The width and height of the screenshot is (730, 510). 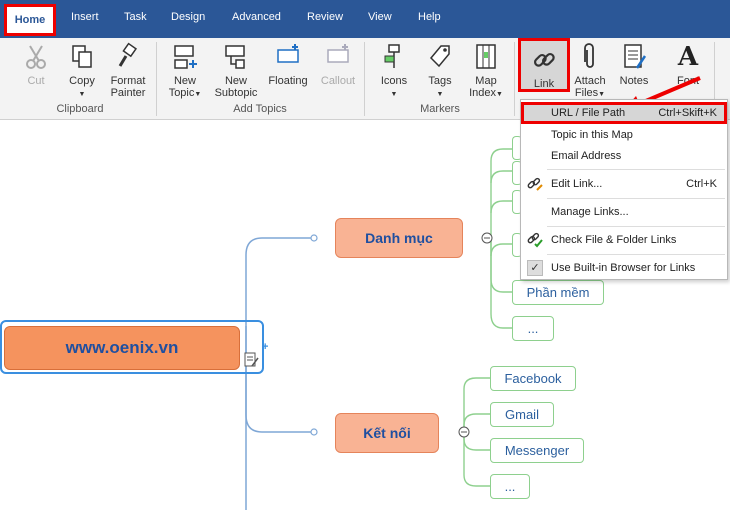 What do you see at coordinates (36, 57) in the screenshot?
I see `scissors-icon` at bounding box center [36, 57].